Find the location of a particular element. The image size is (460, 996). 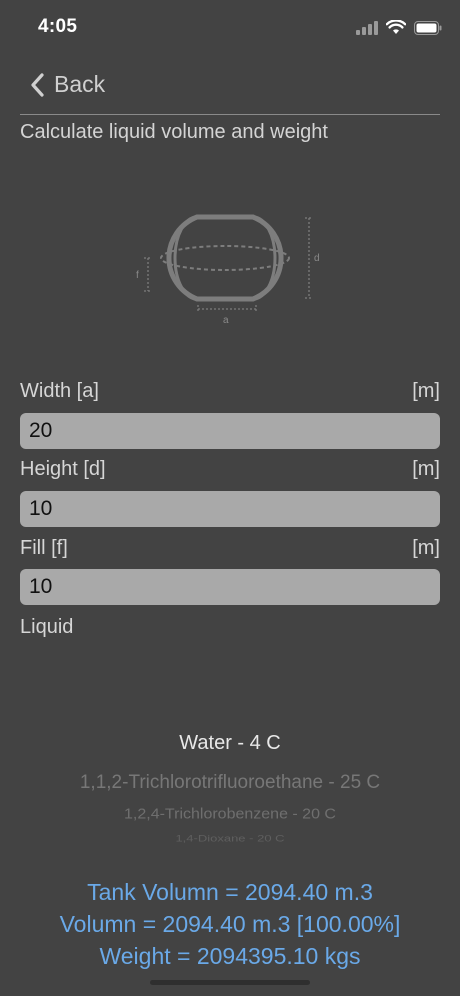

width-input is located at coordinates (230, 431).